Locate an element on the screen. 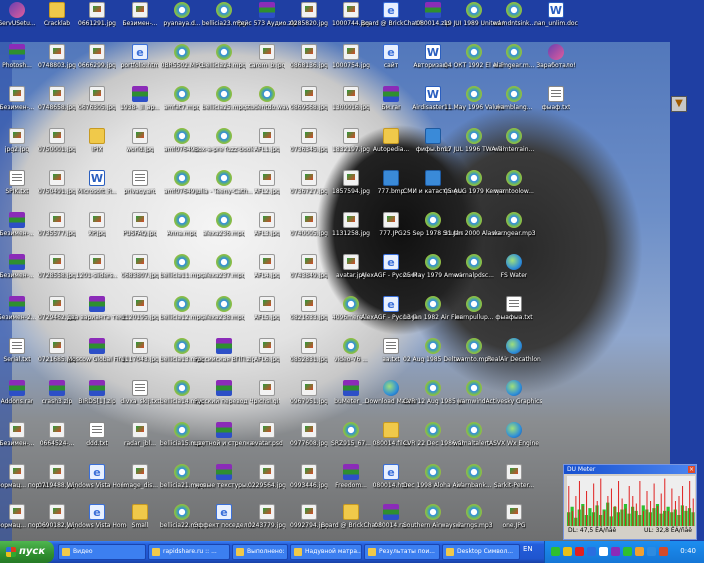  desktop-icon-label: one.JPG is located at coordinates (514, 525).